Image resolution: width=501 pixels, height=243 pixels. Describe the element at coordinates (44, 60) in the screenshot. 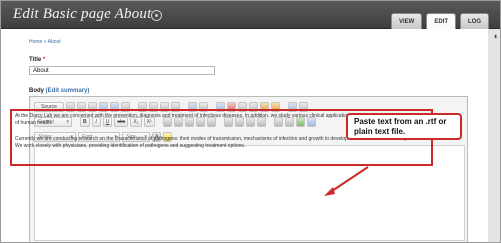

I see `required-mark: *` at that location.